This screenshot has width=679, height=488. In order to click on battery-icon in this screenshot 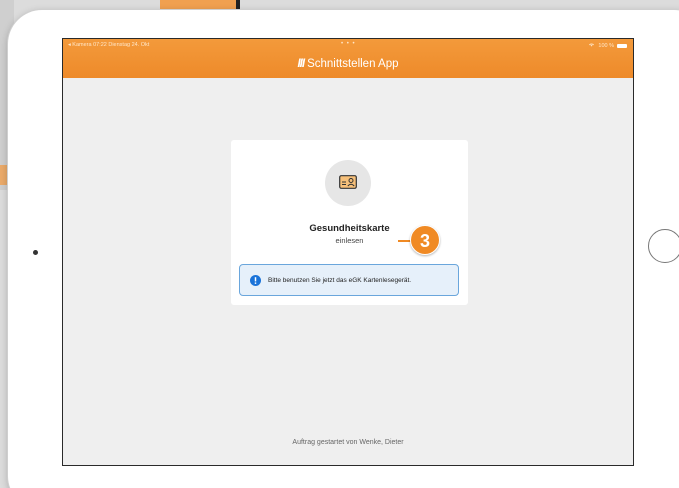, I will do `click(622, 45)`.